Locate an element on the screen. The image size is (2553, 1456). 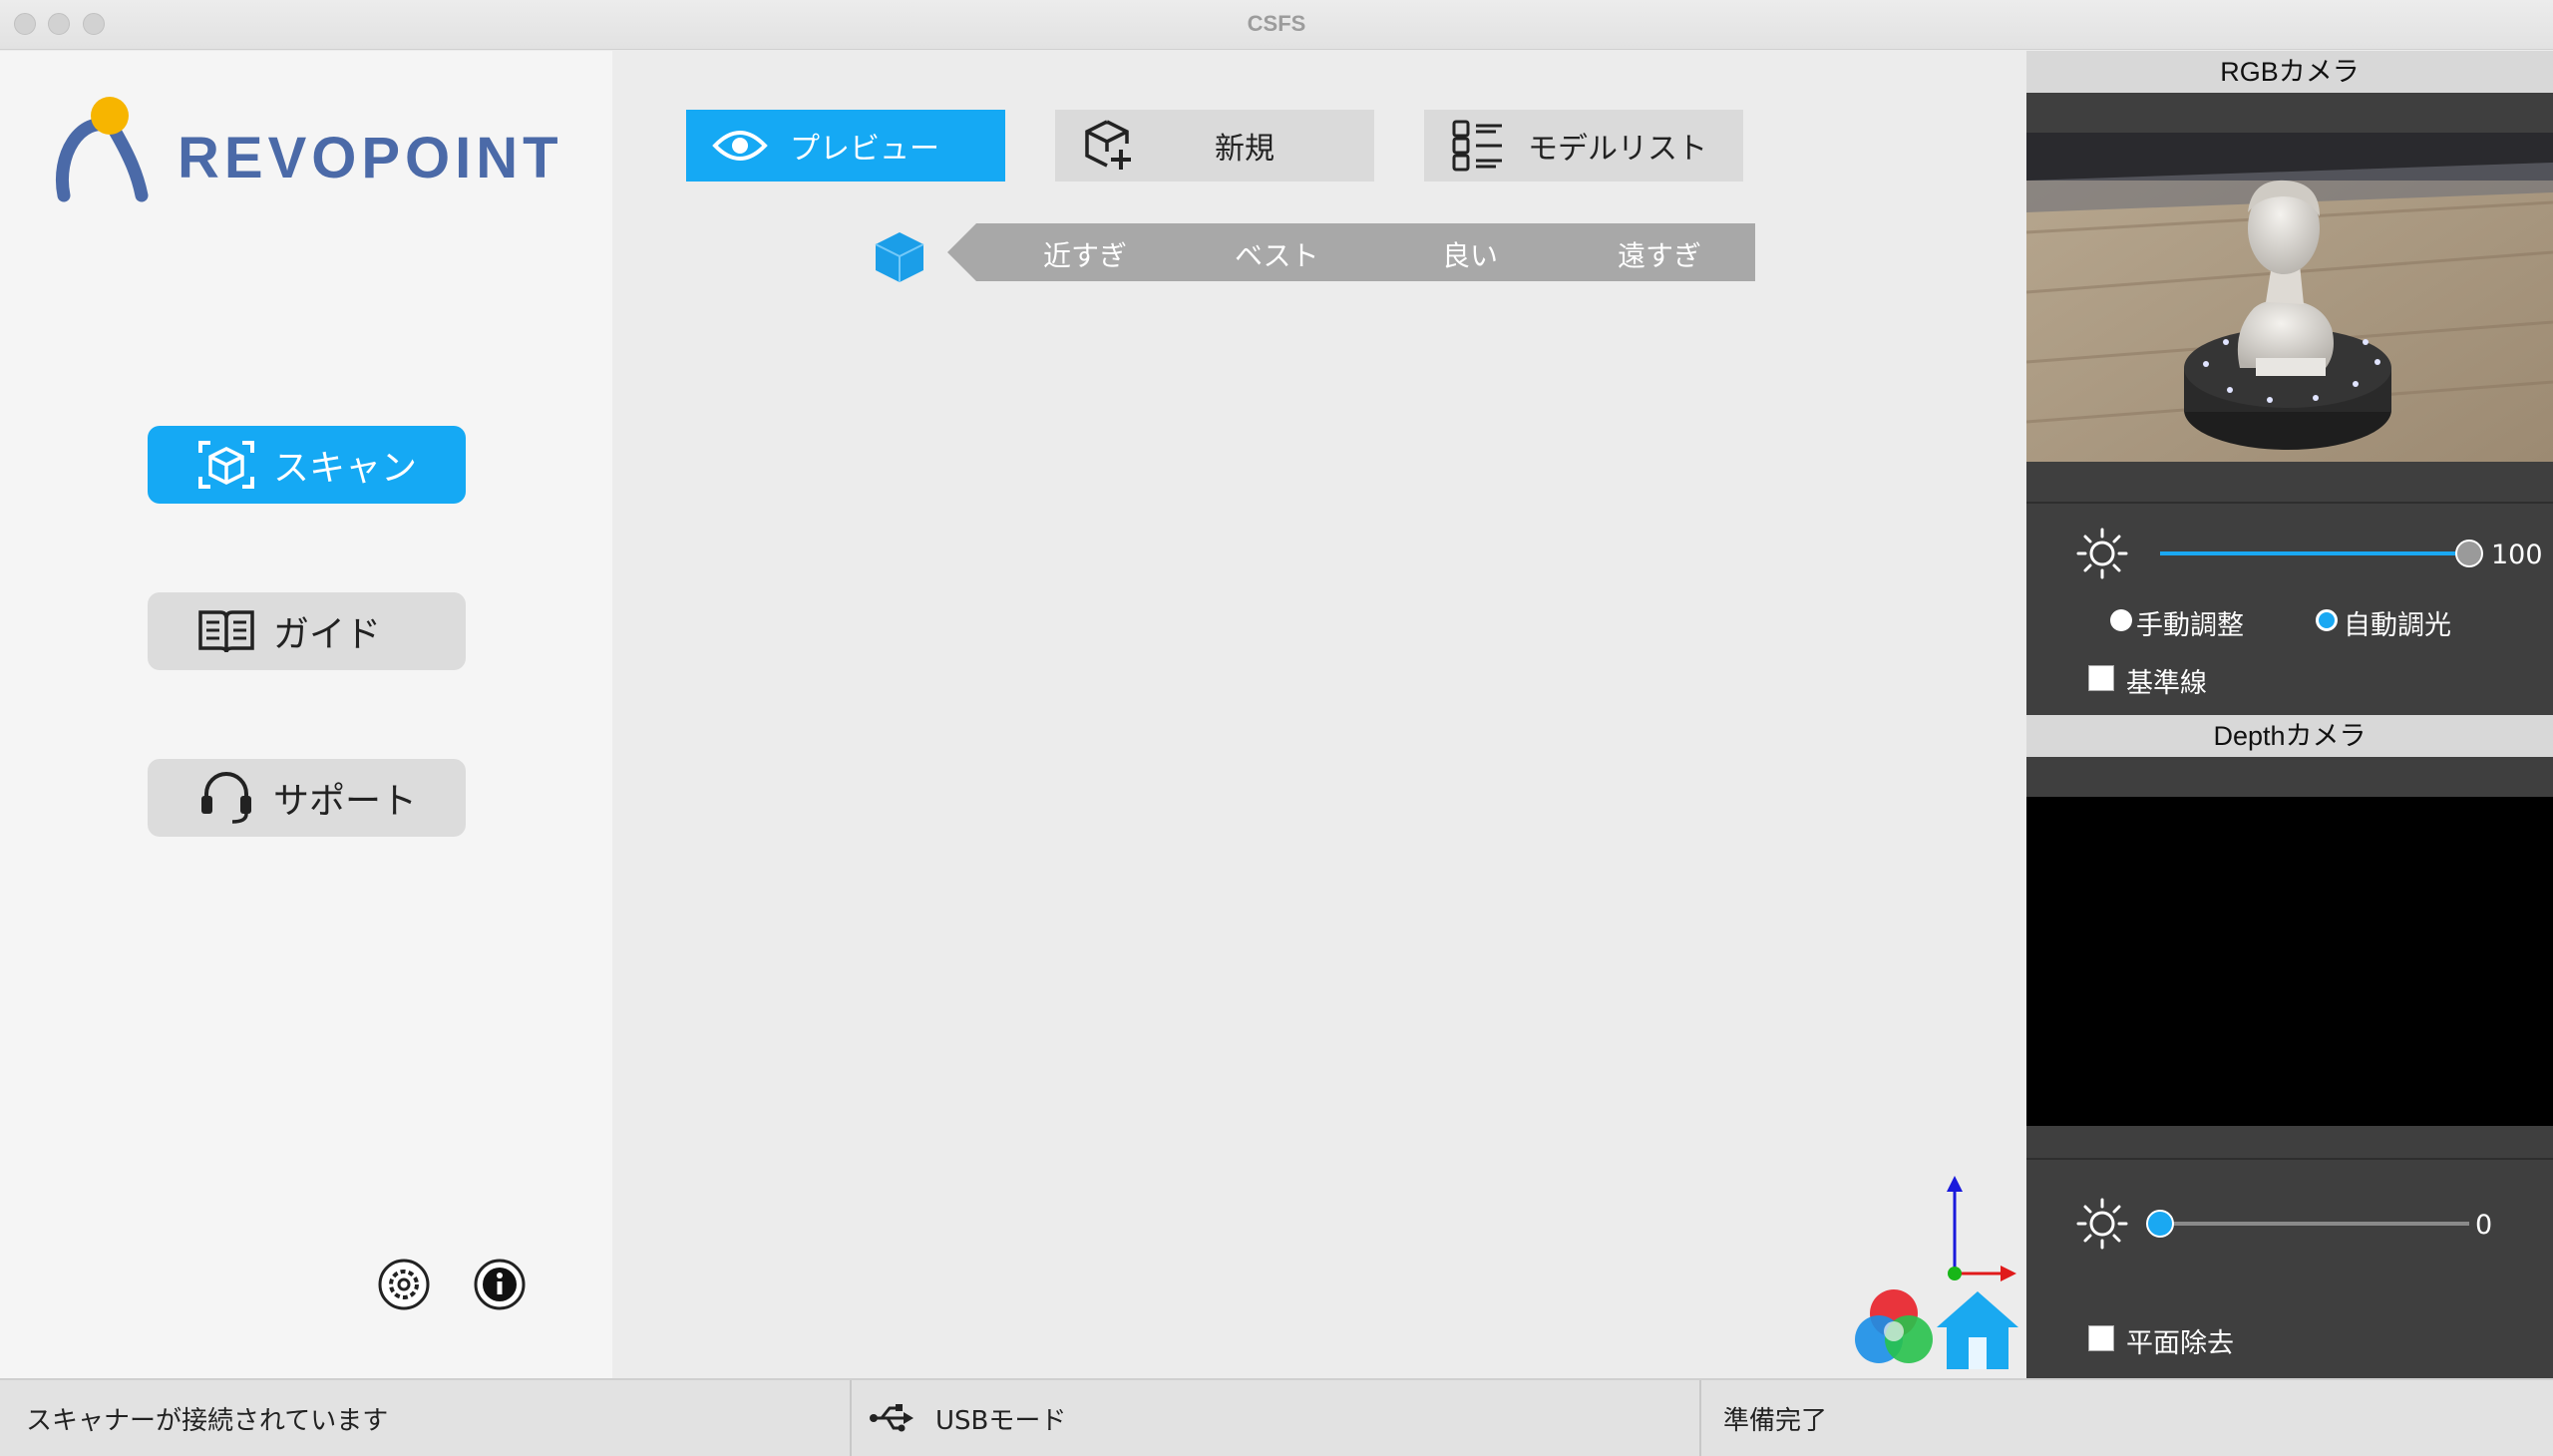
baseline-label: 基準線 is located at coordinates (2167, 683).